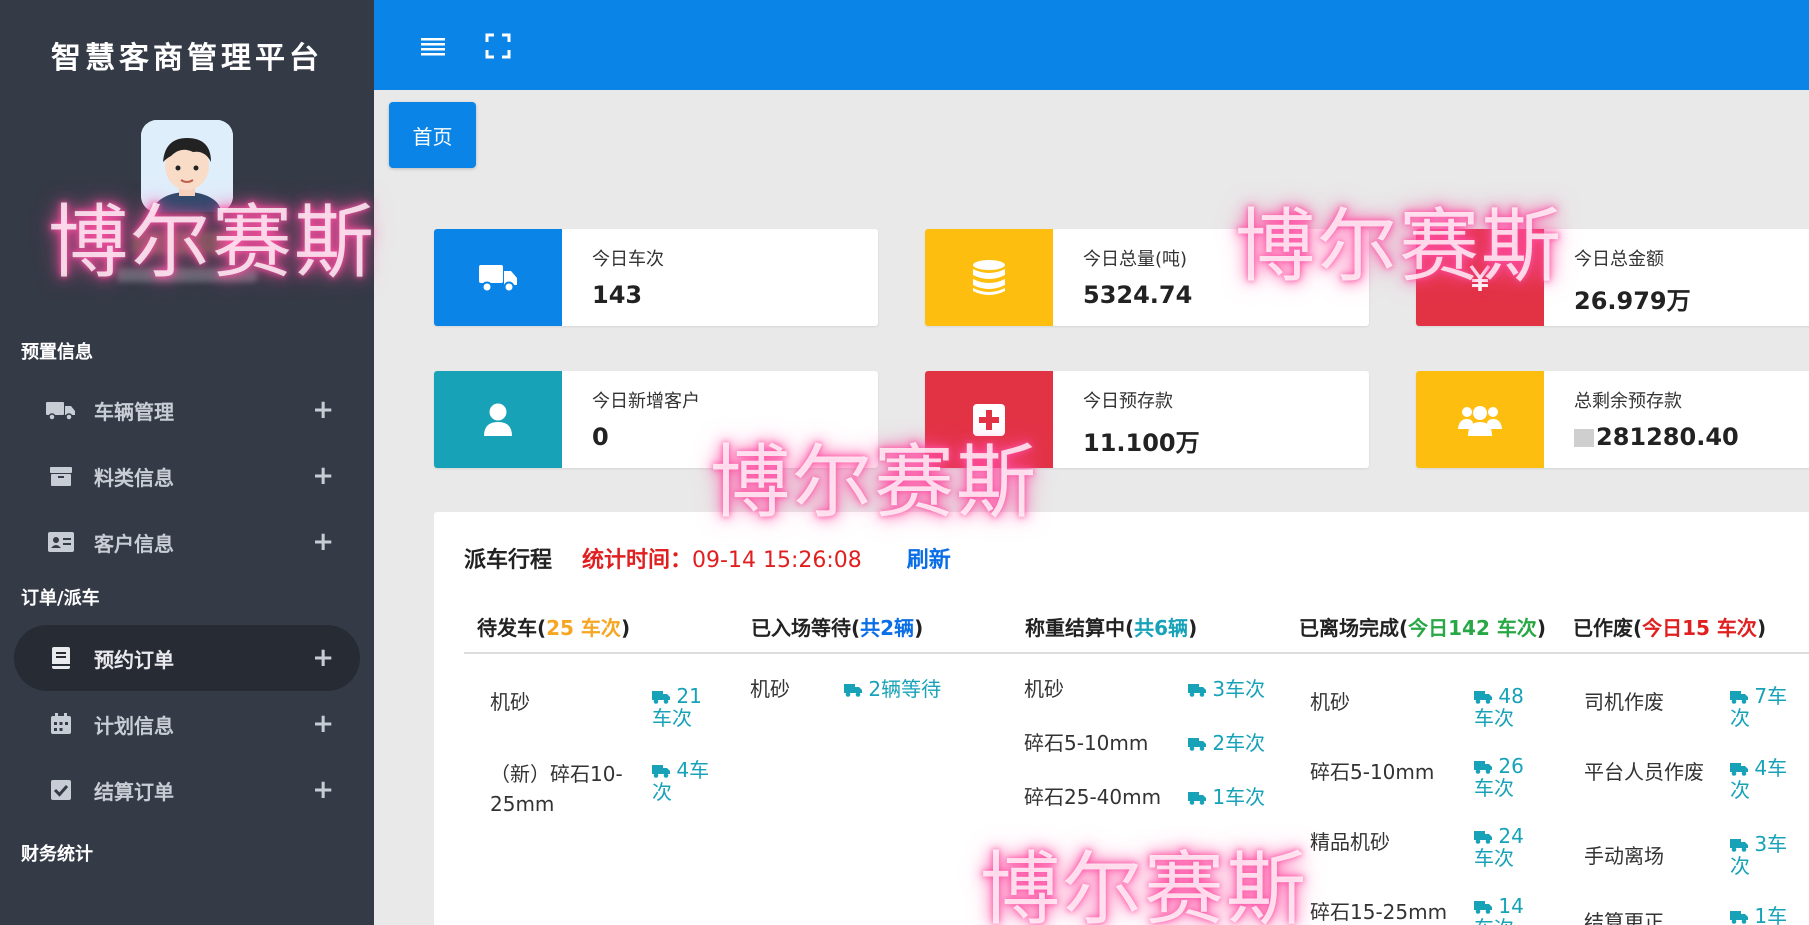 The height and width of the screenshot is (925, 1809). I want to click on sidebar-item-vehicles: 车辆管理 +, so click(187, 410).